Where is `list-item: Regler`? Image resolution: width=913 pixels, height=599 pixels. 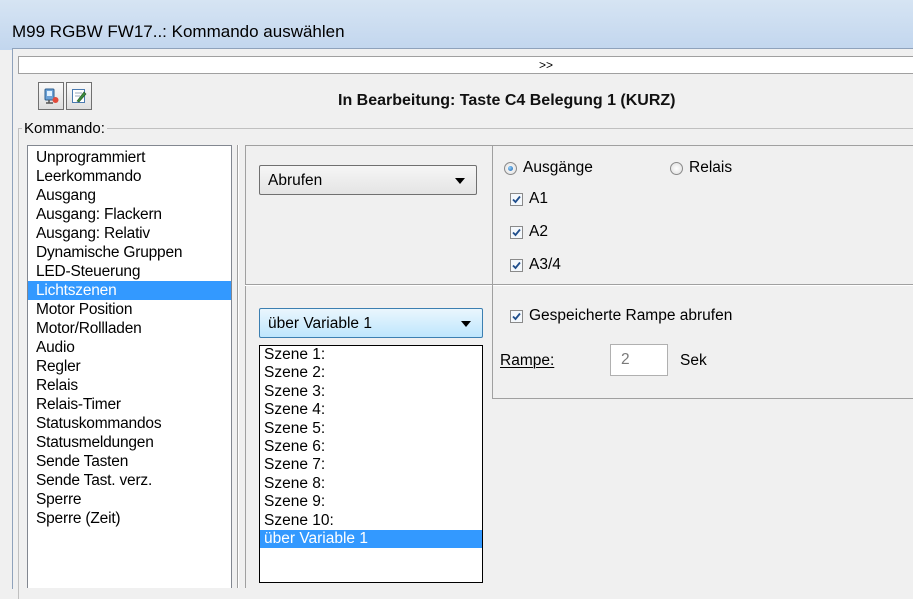
list-item: Regler is located at coordinates (129, 366).